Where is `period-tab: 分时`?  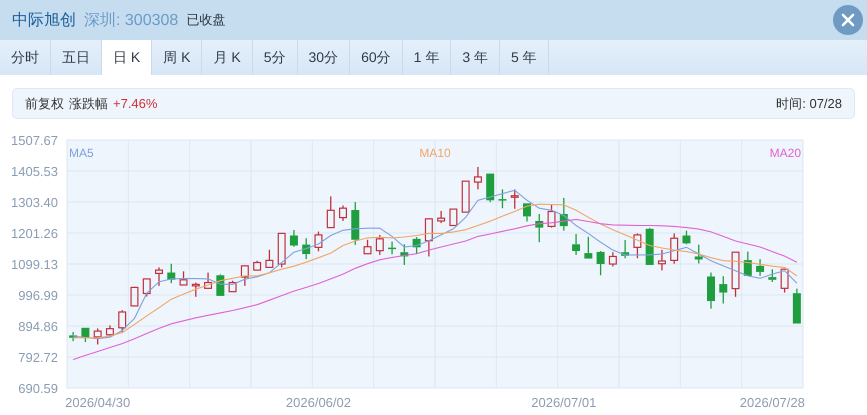 period-tab: 分时 is located at coordinates (25, 57).